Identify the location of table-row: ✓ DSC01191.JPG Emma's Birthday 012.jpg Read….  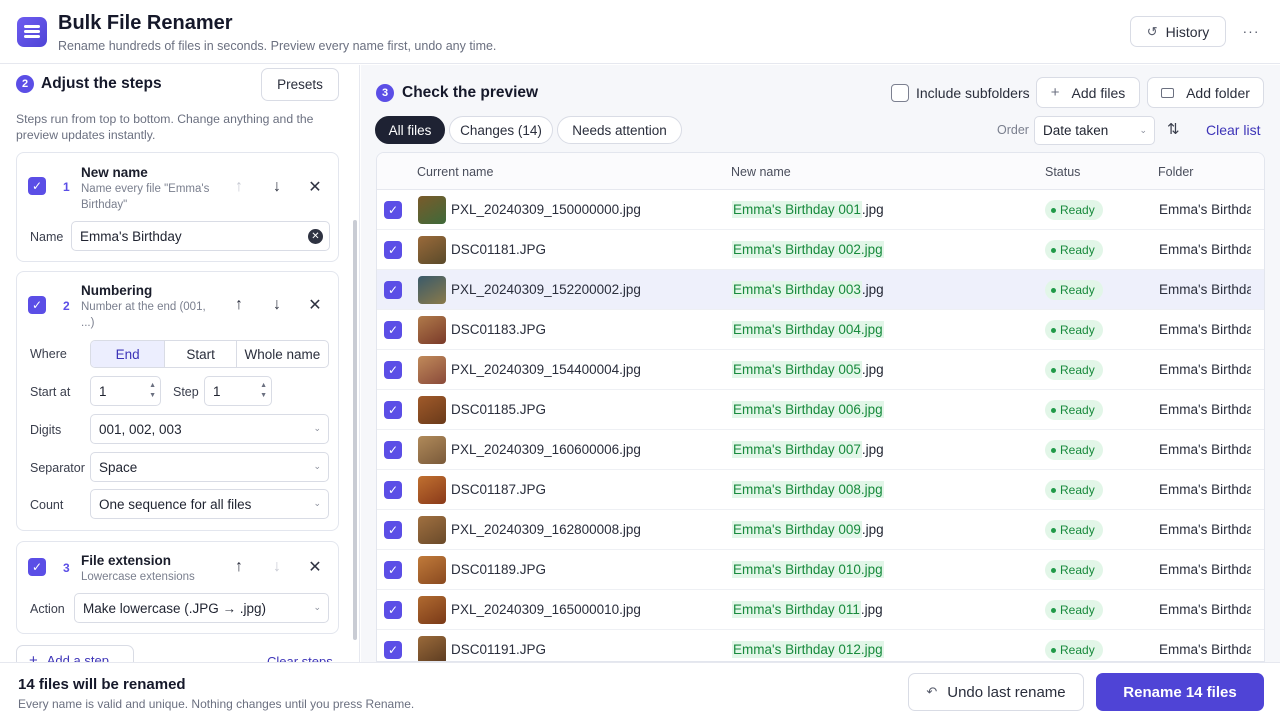
(820, 645).